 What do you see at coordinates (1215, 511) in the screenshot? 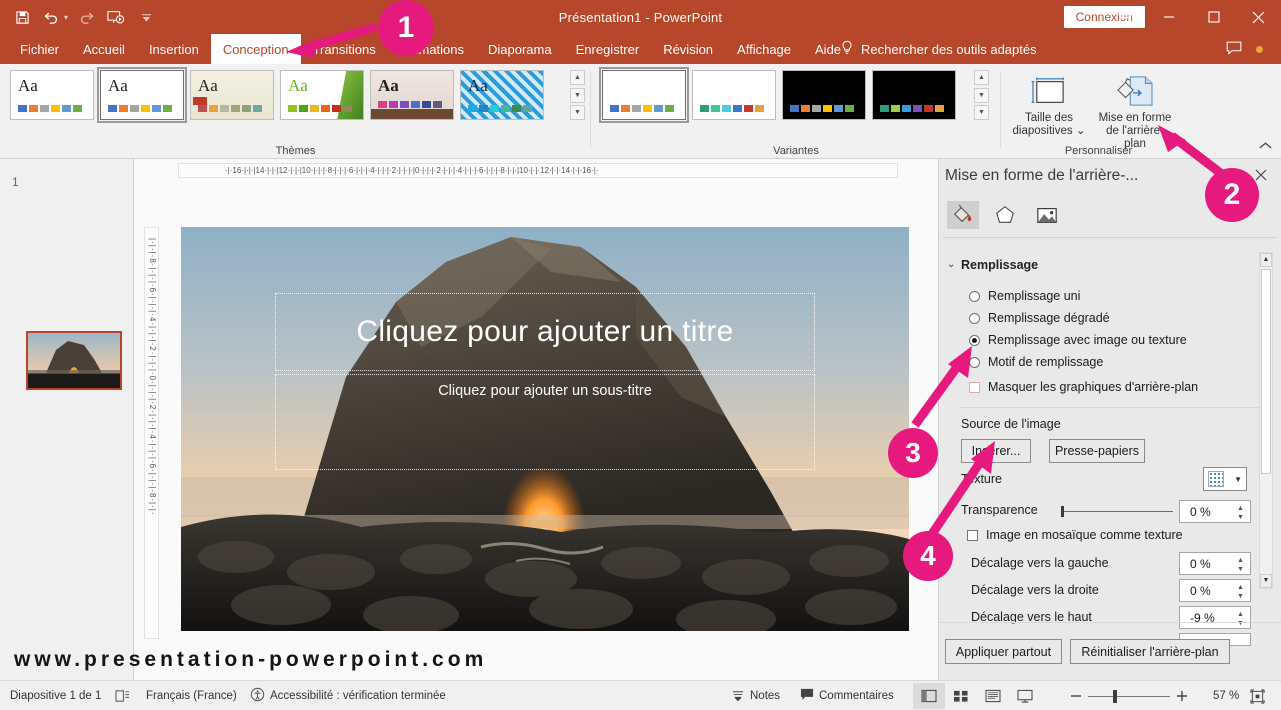
I see `transparency-spinner: 0 % ▲ ▼` at bounding box center [1215, 511].